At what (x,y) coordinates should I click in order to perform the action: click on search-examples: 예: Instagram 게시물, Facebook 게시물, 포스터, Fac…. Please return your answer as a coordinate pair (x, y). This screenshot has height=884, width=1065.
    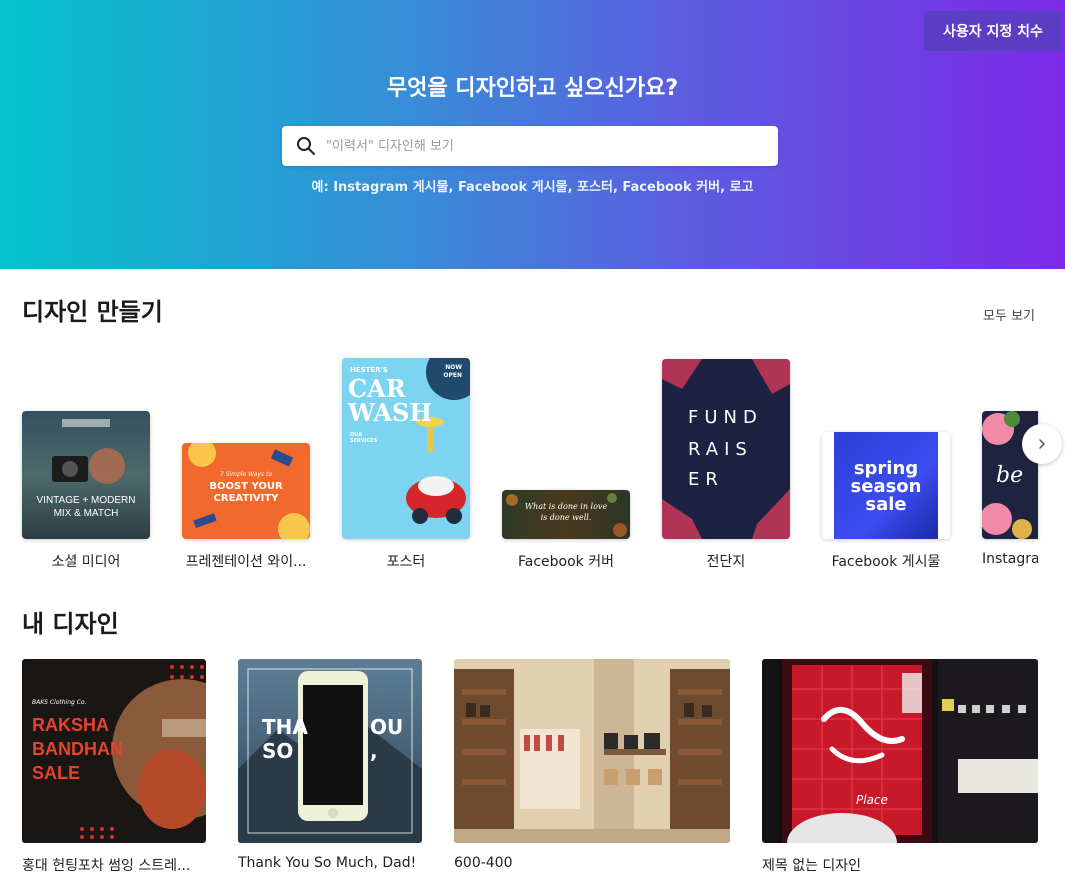
    Looking at the image, I should click on (532, 187).